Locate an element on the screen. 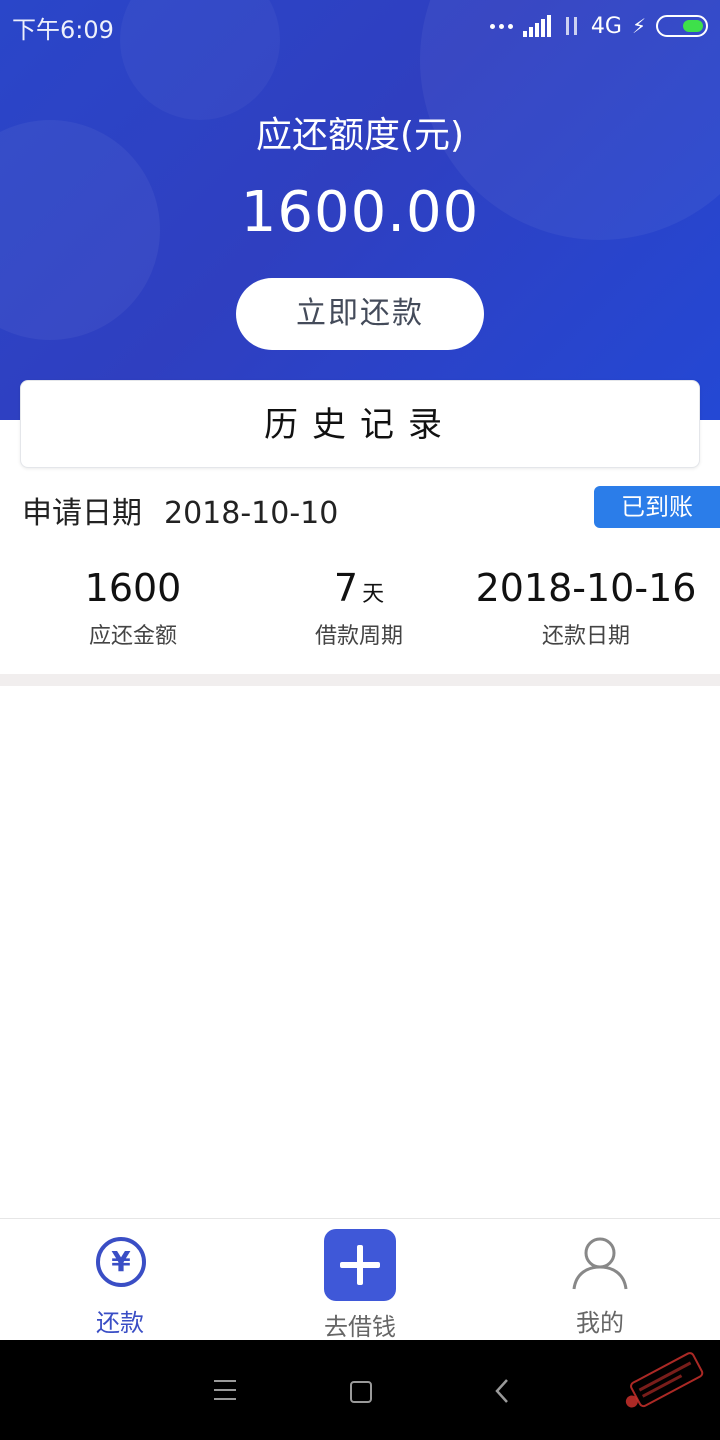 The width and height of the screenshot is (720, 1440). stat-value: 2018-10-16 is located at coordinates (586, 588).